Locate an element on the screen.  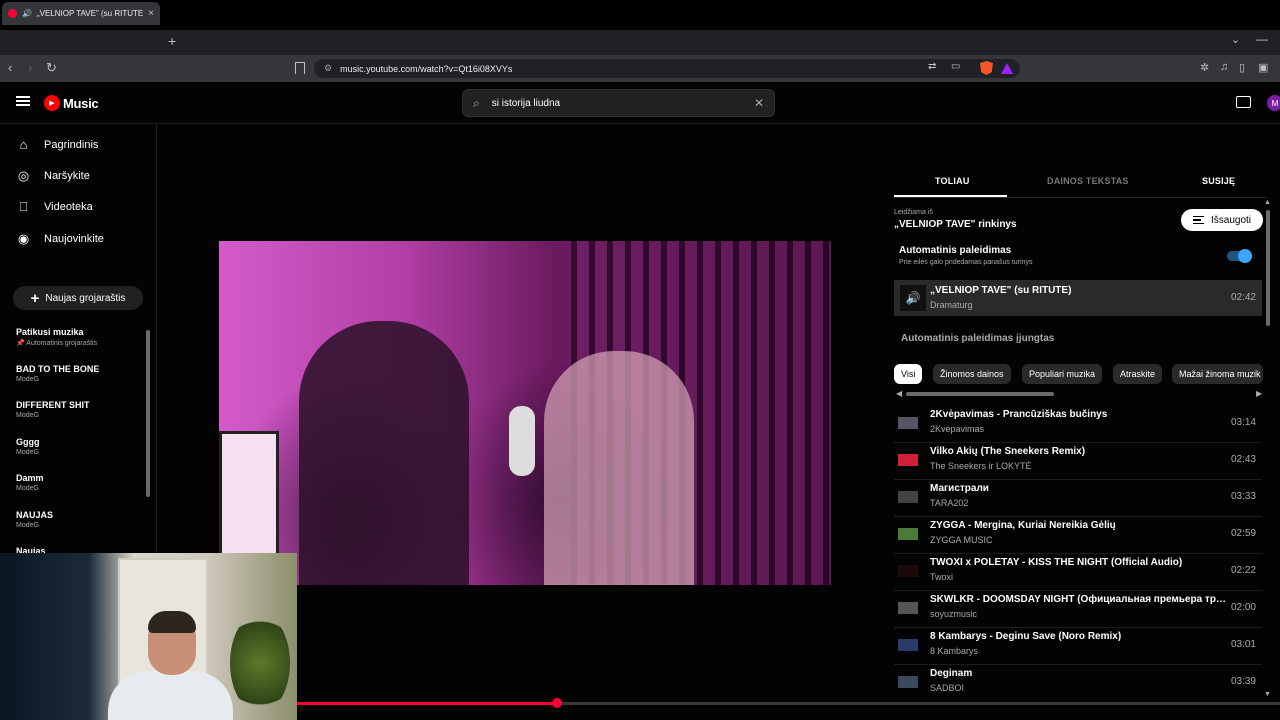
chip-discover: Atraskite is located at coordinates (1138, 374).